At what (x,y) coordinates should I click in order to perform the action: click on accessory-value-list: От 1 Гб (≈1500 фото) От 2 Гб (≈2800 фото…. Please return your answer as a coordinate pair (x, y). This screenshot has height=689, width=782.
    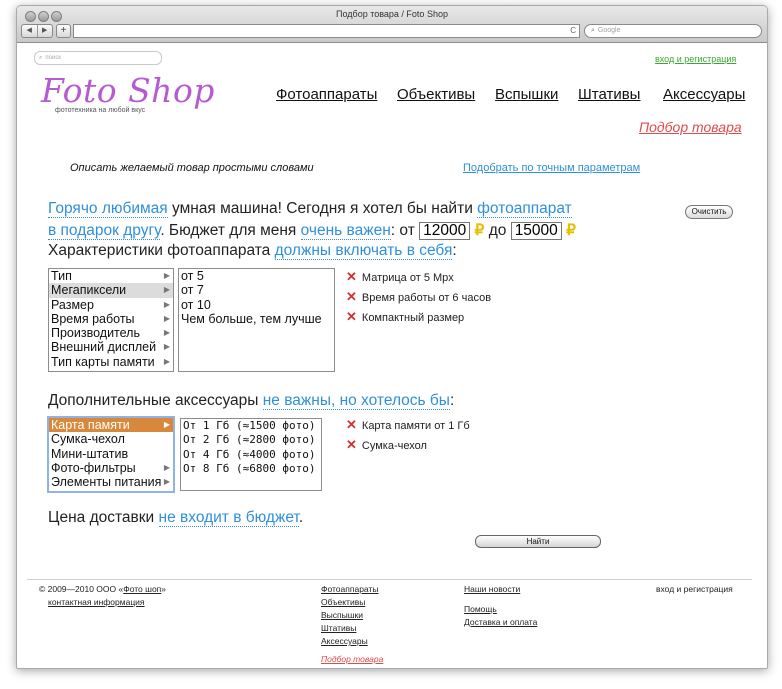
    Looking at the image, I should click on (251, 454).